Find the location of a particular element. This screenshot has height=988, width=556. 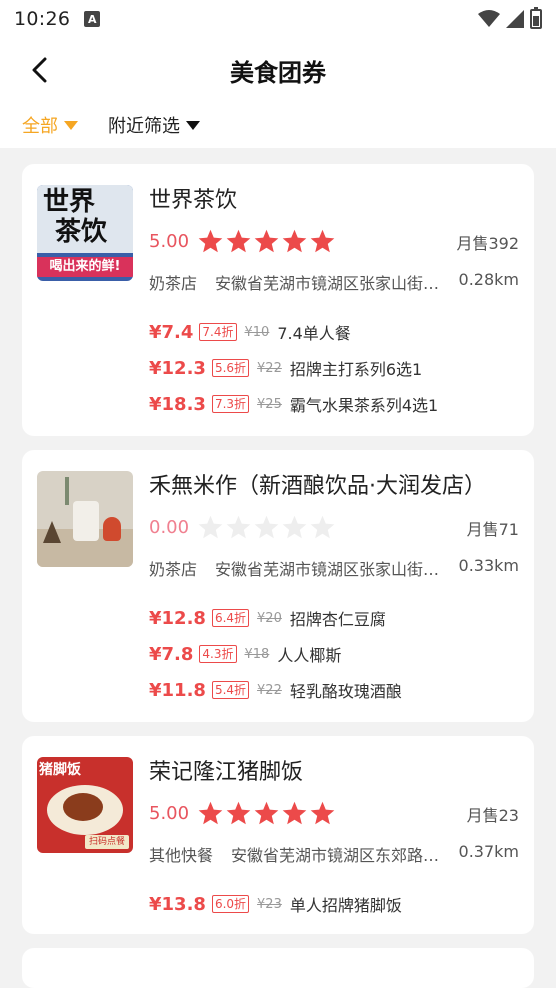

deal-name: 招牌杏仁豆腐 is located at coordinates (337, 619).